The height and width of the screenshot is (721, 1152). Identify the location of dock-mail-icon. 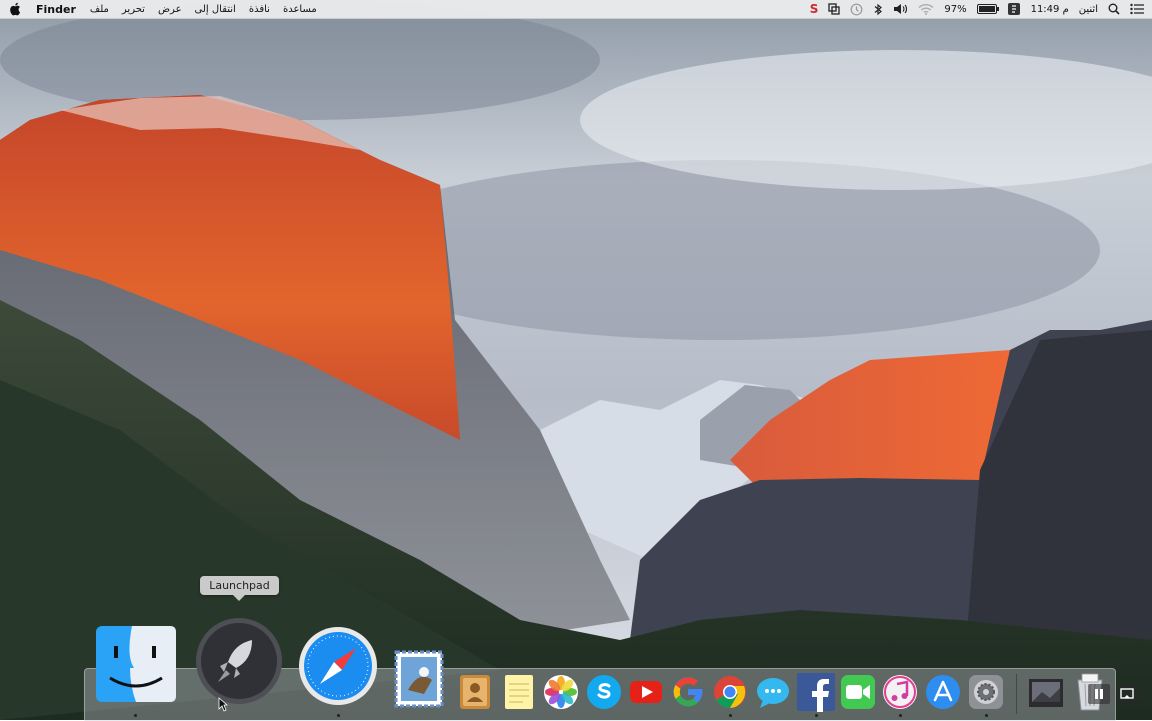
(419, 679).